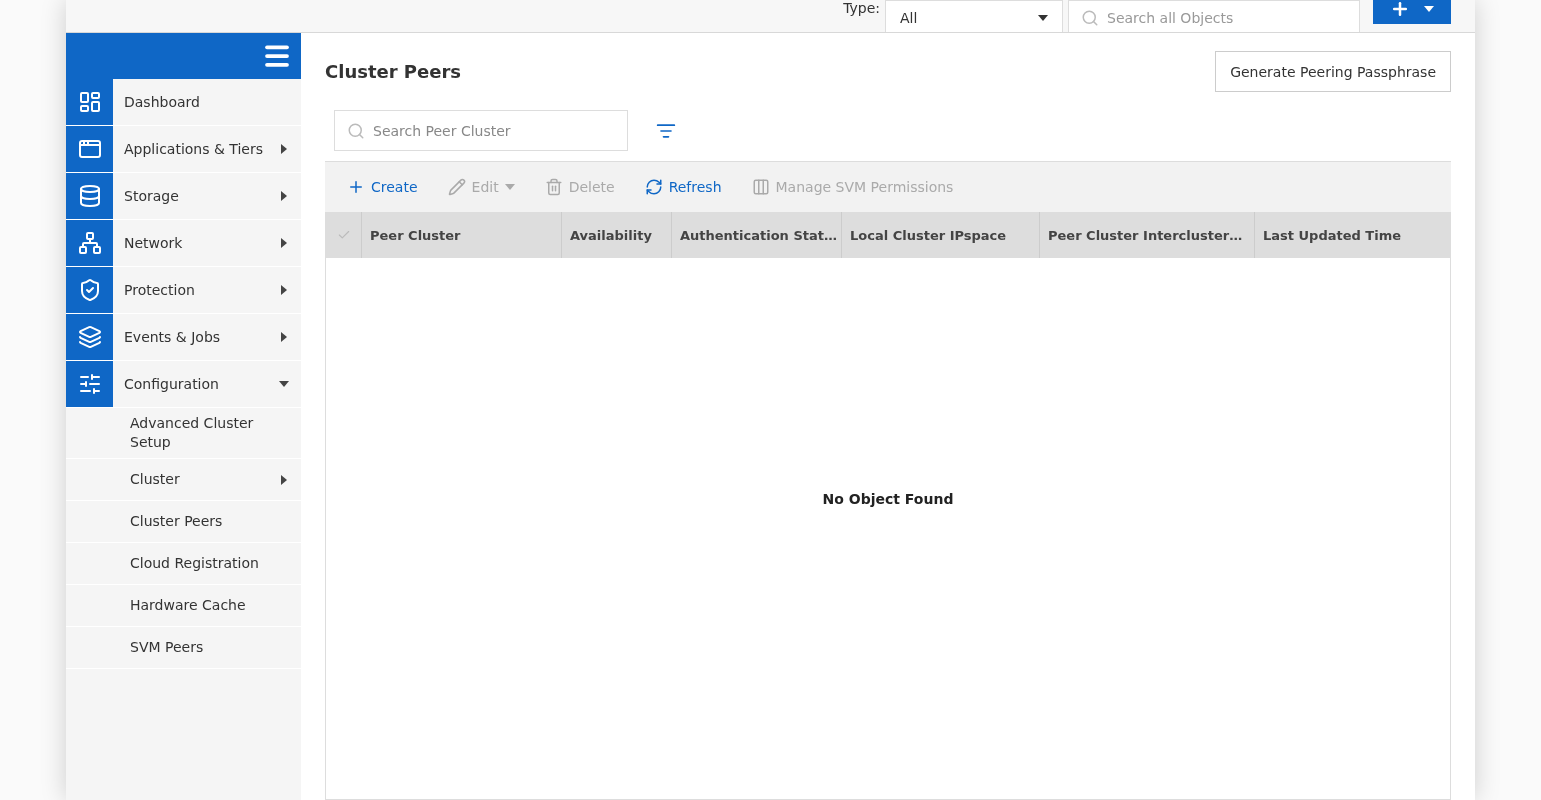  I want to click on sidebar-item: Applications & Tiers, so click(183, 149).